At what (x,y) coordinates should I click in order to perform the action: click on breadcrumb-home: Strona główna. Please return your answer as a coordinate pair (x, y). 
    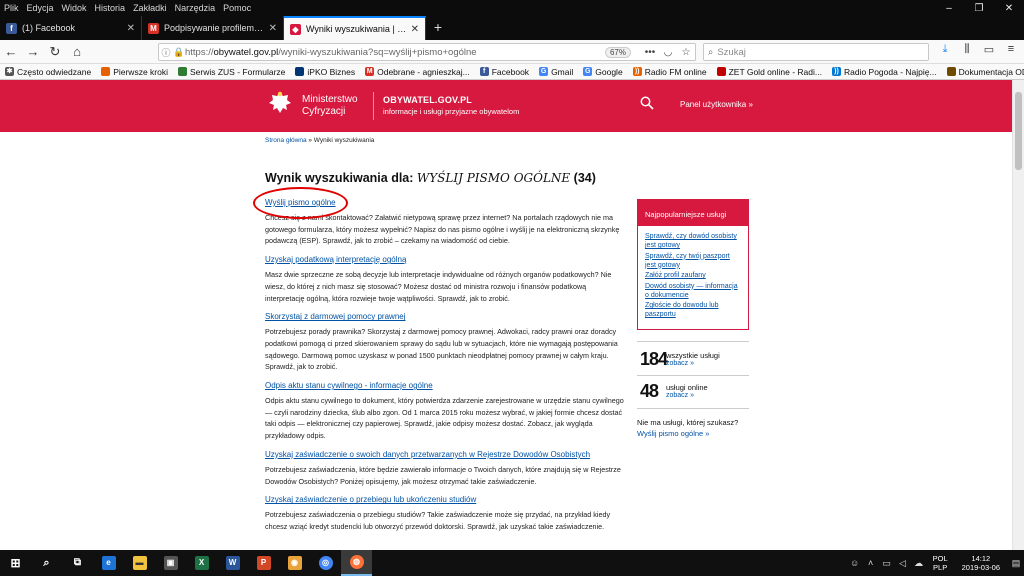
    Looking at the image, I should click on (286, 140).